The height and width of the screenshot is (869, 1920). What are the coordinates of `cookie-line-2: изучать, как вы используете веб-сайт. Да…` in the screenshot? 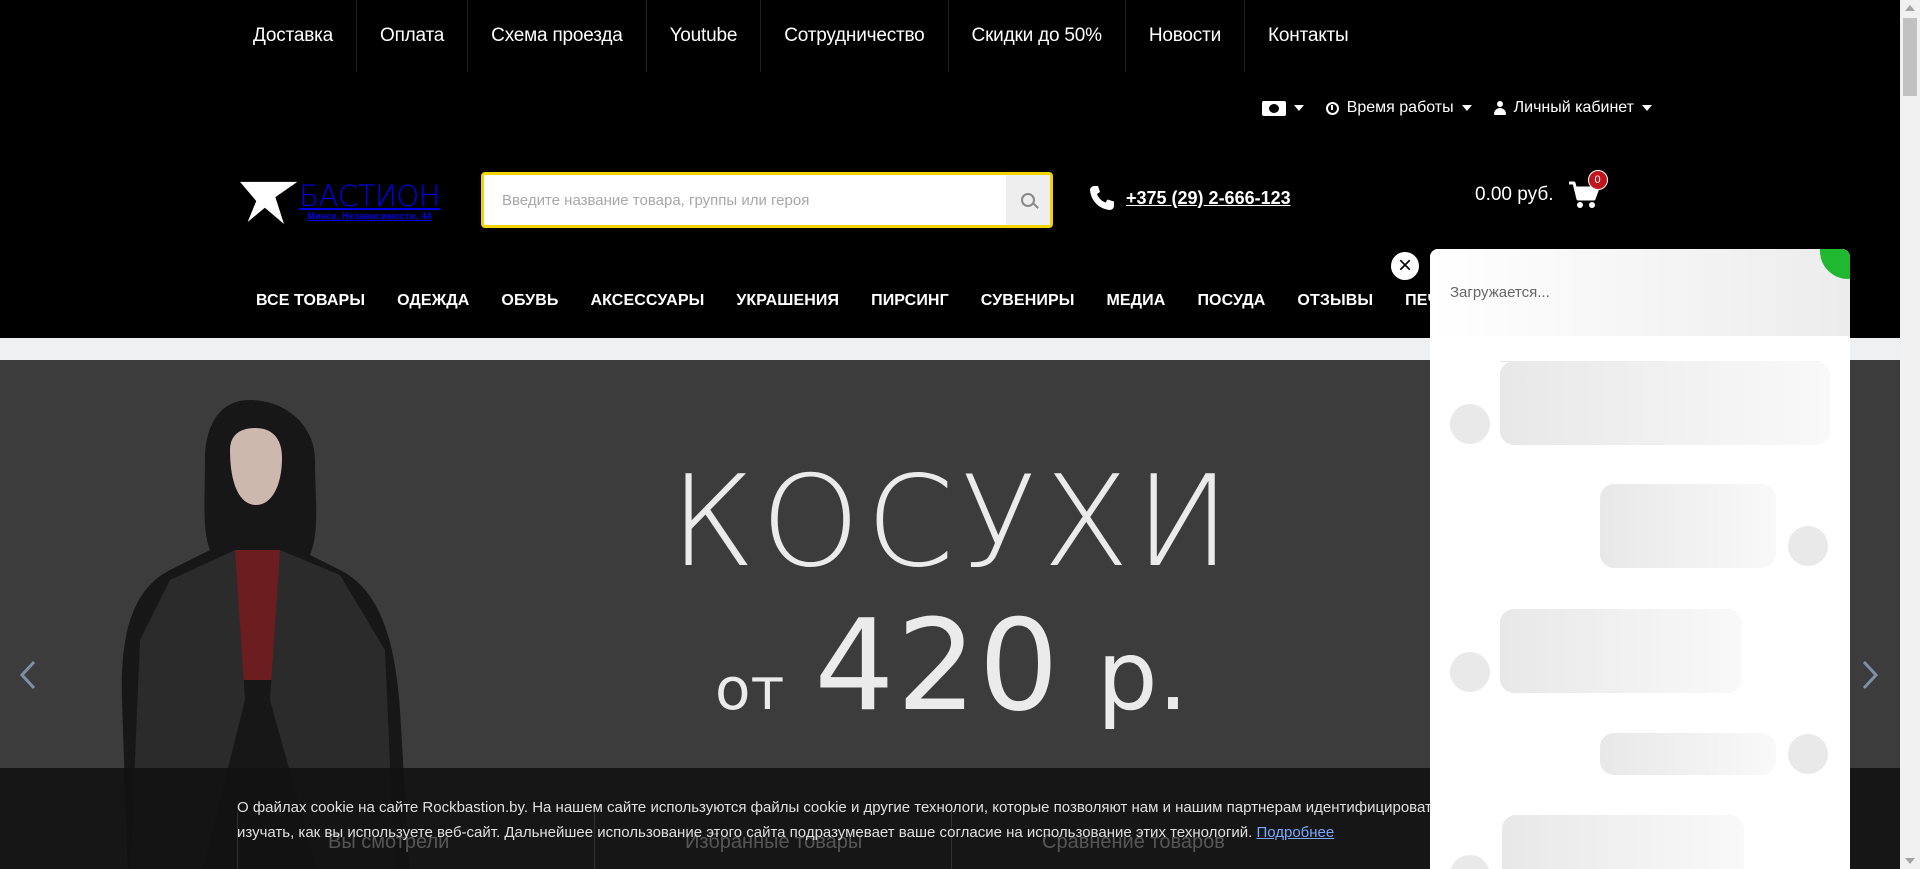 It's located at (745, 832).